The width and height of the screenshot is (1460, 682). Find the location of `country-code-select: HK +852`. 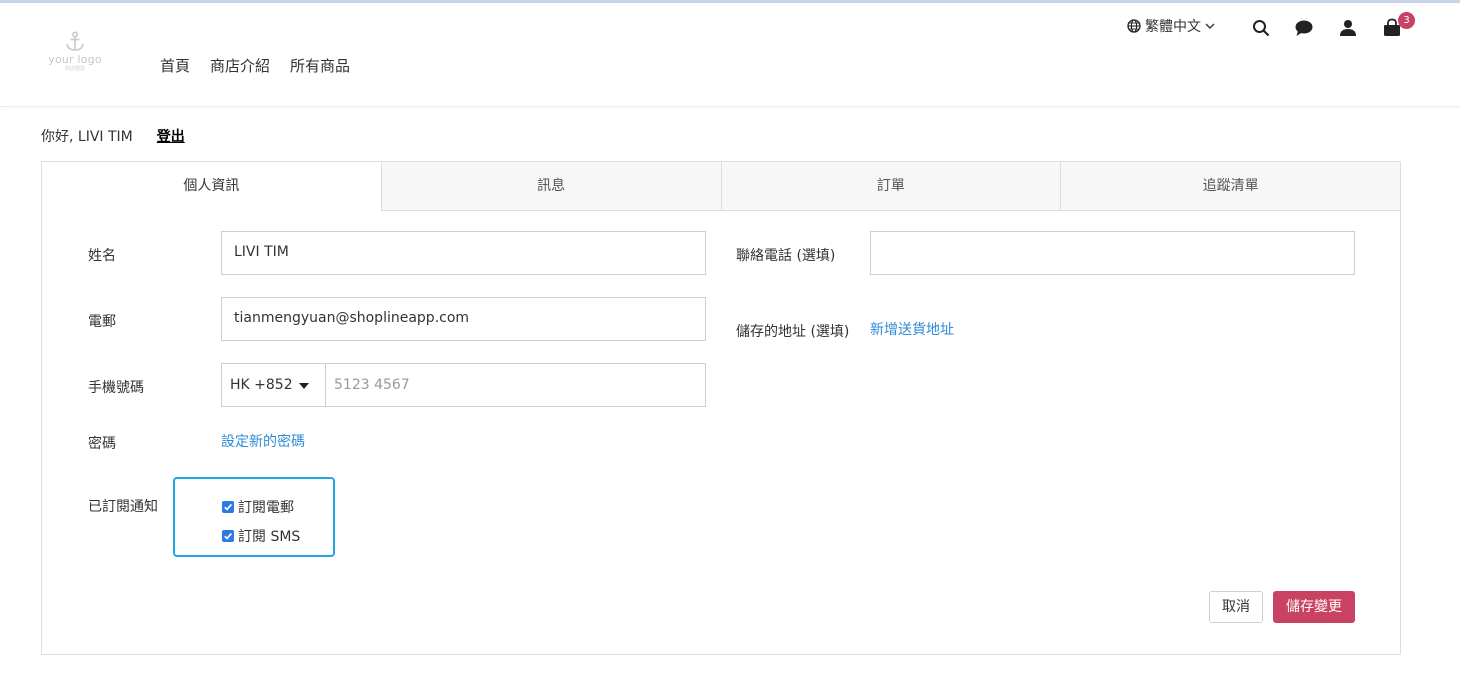

country-code-select: HK +852 is located at coordinates (274, 385).